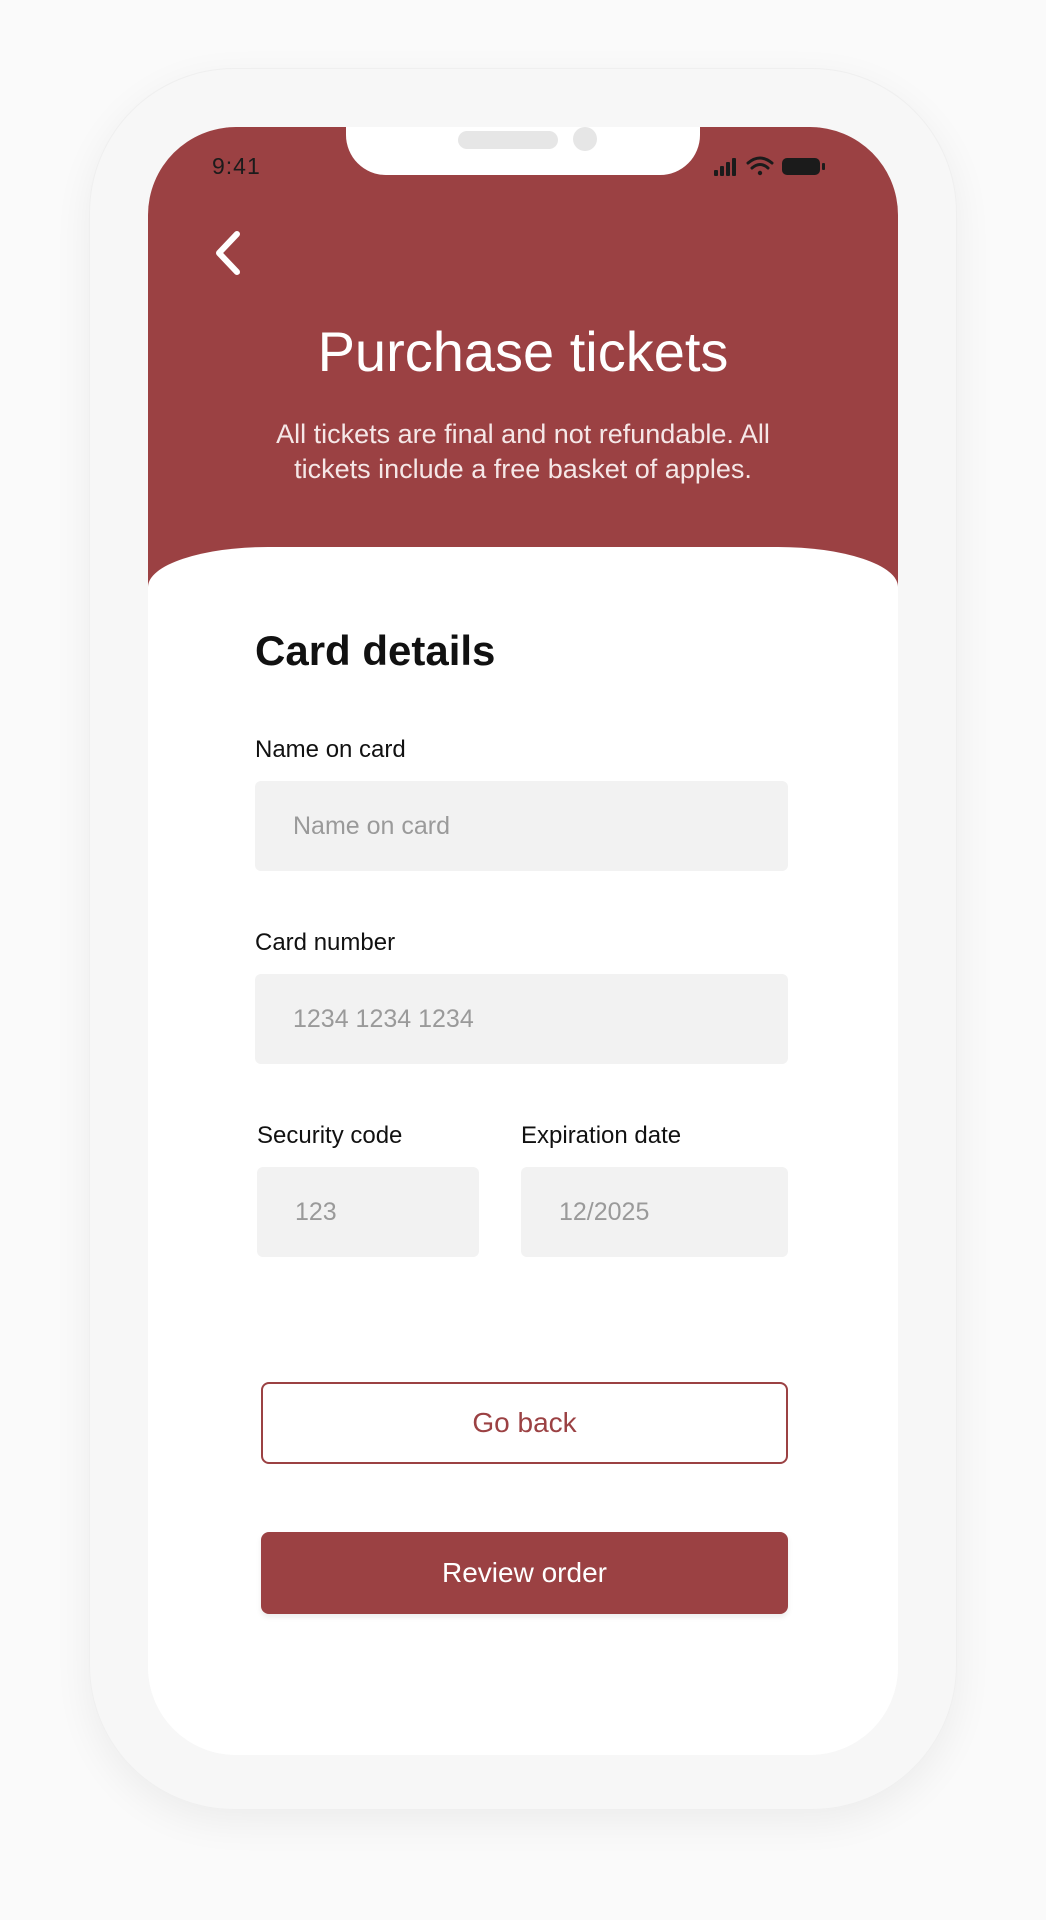  Describe the element at coordinates (524, 1573) in the screenshot. I see `review-order-button: Review order` at that location.